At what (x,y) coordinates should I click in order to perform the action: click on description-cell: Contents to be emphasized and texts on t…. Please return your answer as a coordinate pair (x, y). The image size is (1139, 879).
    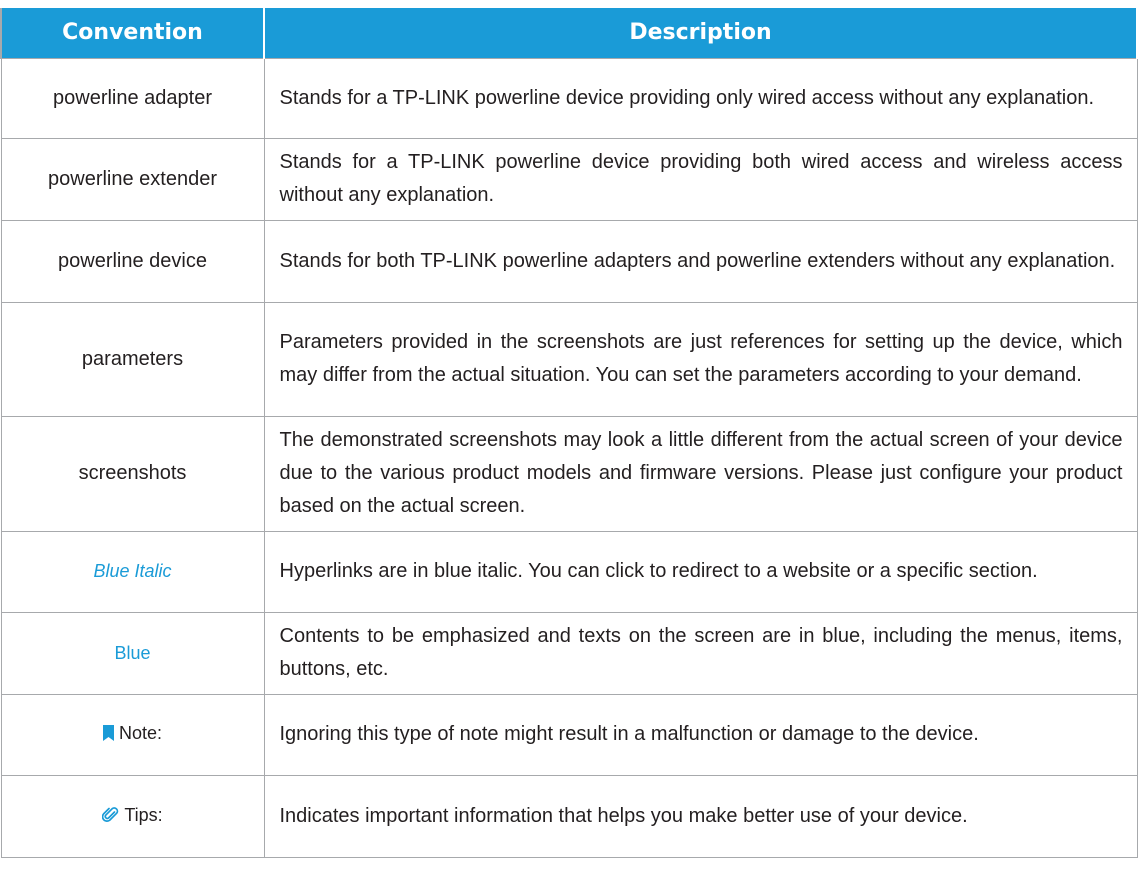
    Looking at the image, I should click on (700, 653).